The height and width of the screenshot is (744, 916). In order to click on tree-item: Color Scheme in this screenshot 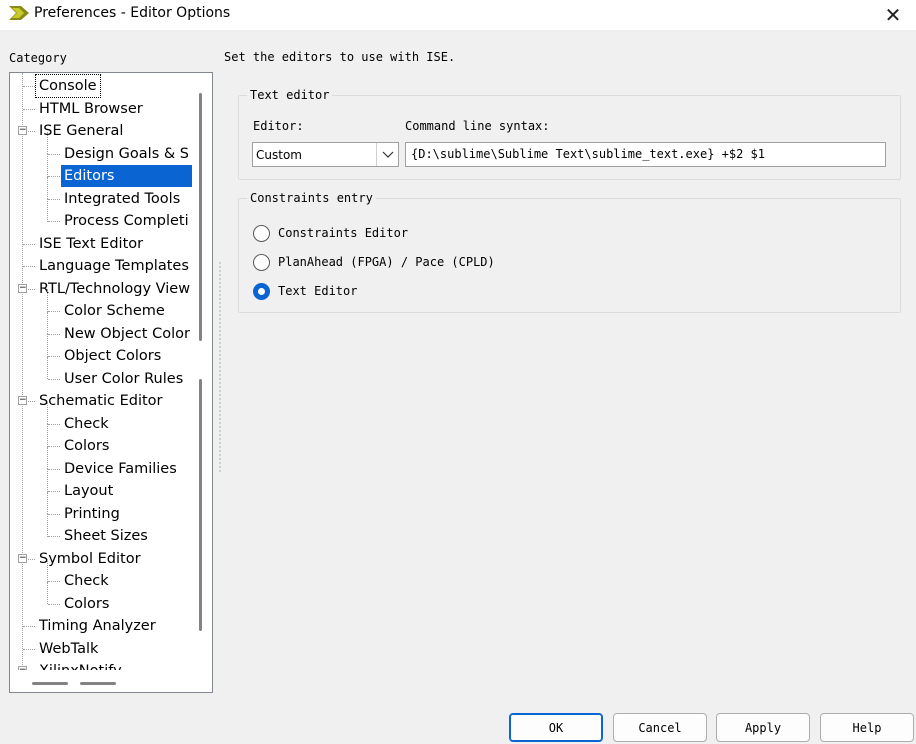, I will do `click(114, 311)`.